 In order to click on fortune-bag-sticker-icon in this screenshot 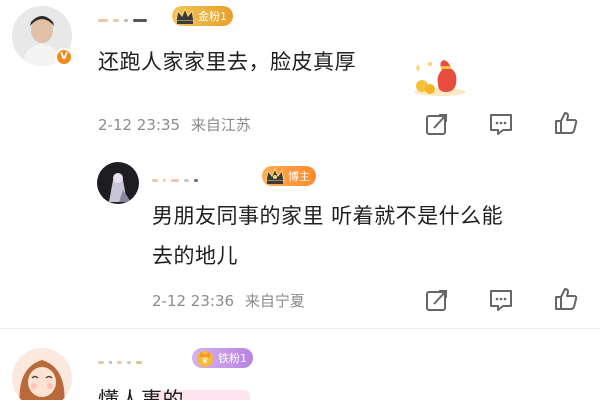, I will do `click(440, 74)`.